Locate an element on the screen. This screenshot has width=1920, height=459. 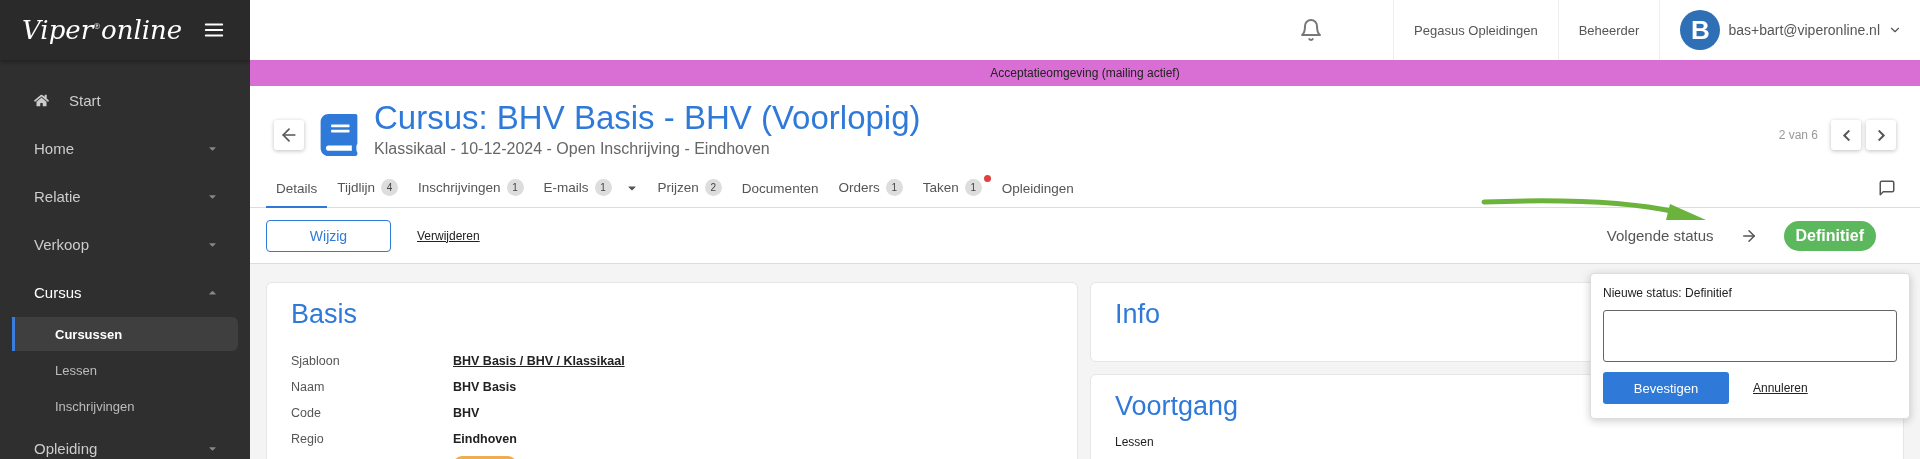
pager-count: 2 van 6 is located at coordinates (1798, 135).